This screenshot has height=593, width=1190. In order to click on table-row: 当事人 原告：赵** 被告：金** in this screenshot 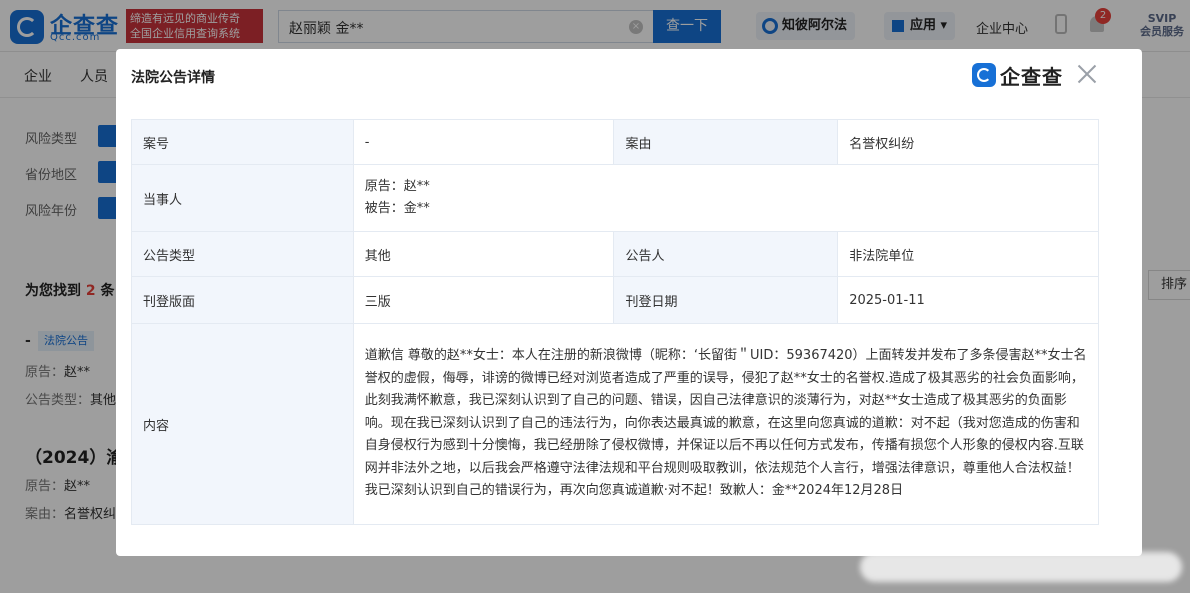, I will do `click(615, 198)`.